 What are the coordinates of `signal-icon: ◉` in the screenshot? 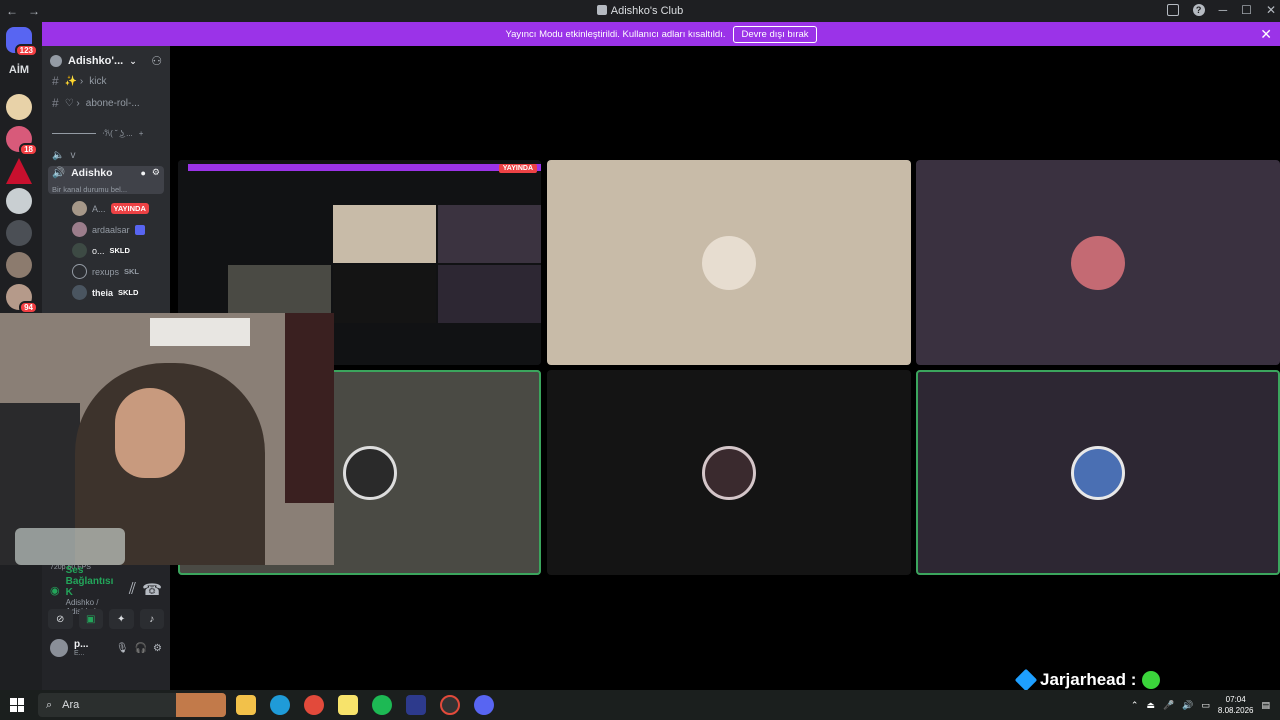 It's located at (55, 590).